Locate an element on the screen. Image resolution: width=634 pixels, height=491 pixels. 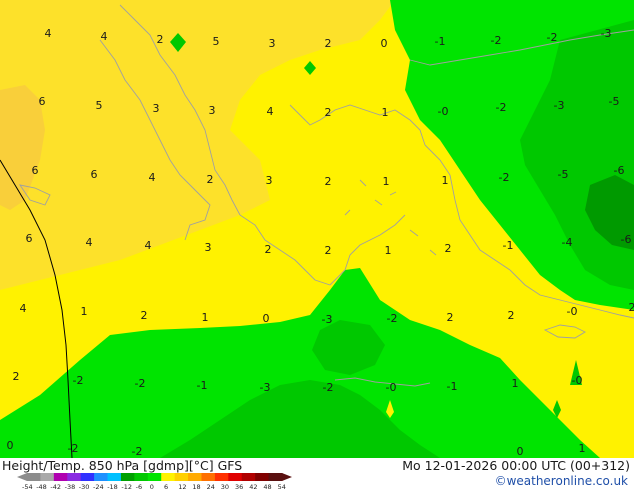
map-date: Mo 12-01-2026 00:00 UTC (00+312) is located at coordinates (516, 465).